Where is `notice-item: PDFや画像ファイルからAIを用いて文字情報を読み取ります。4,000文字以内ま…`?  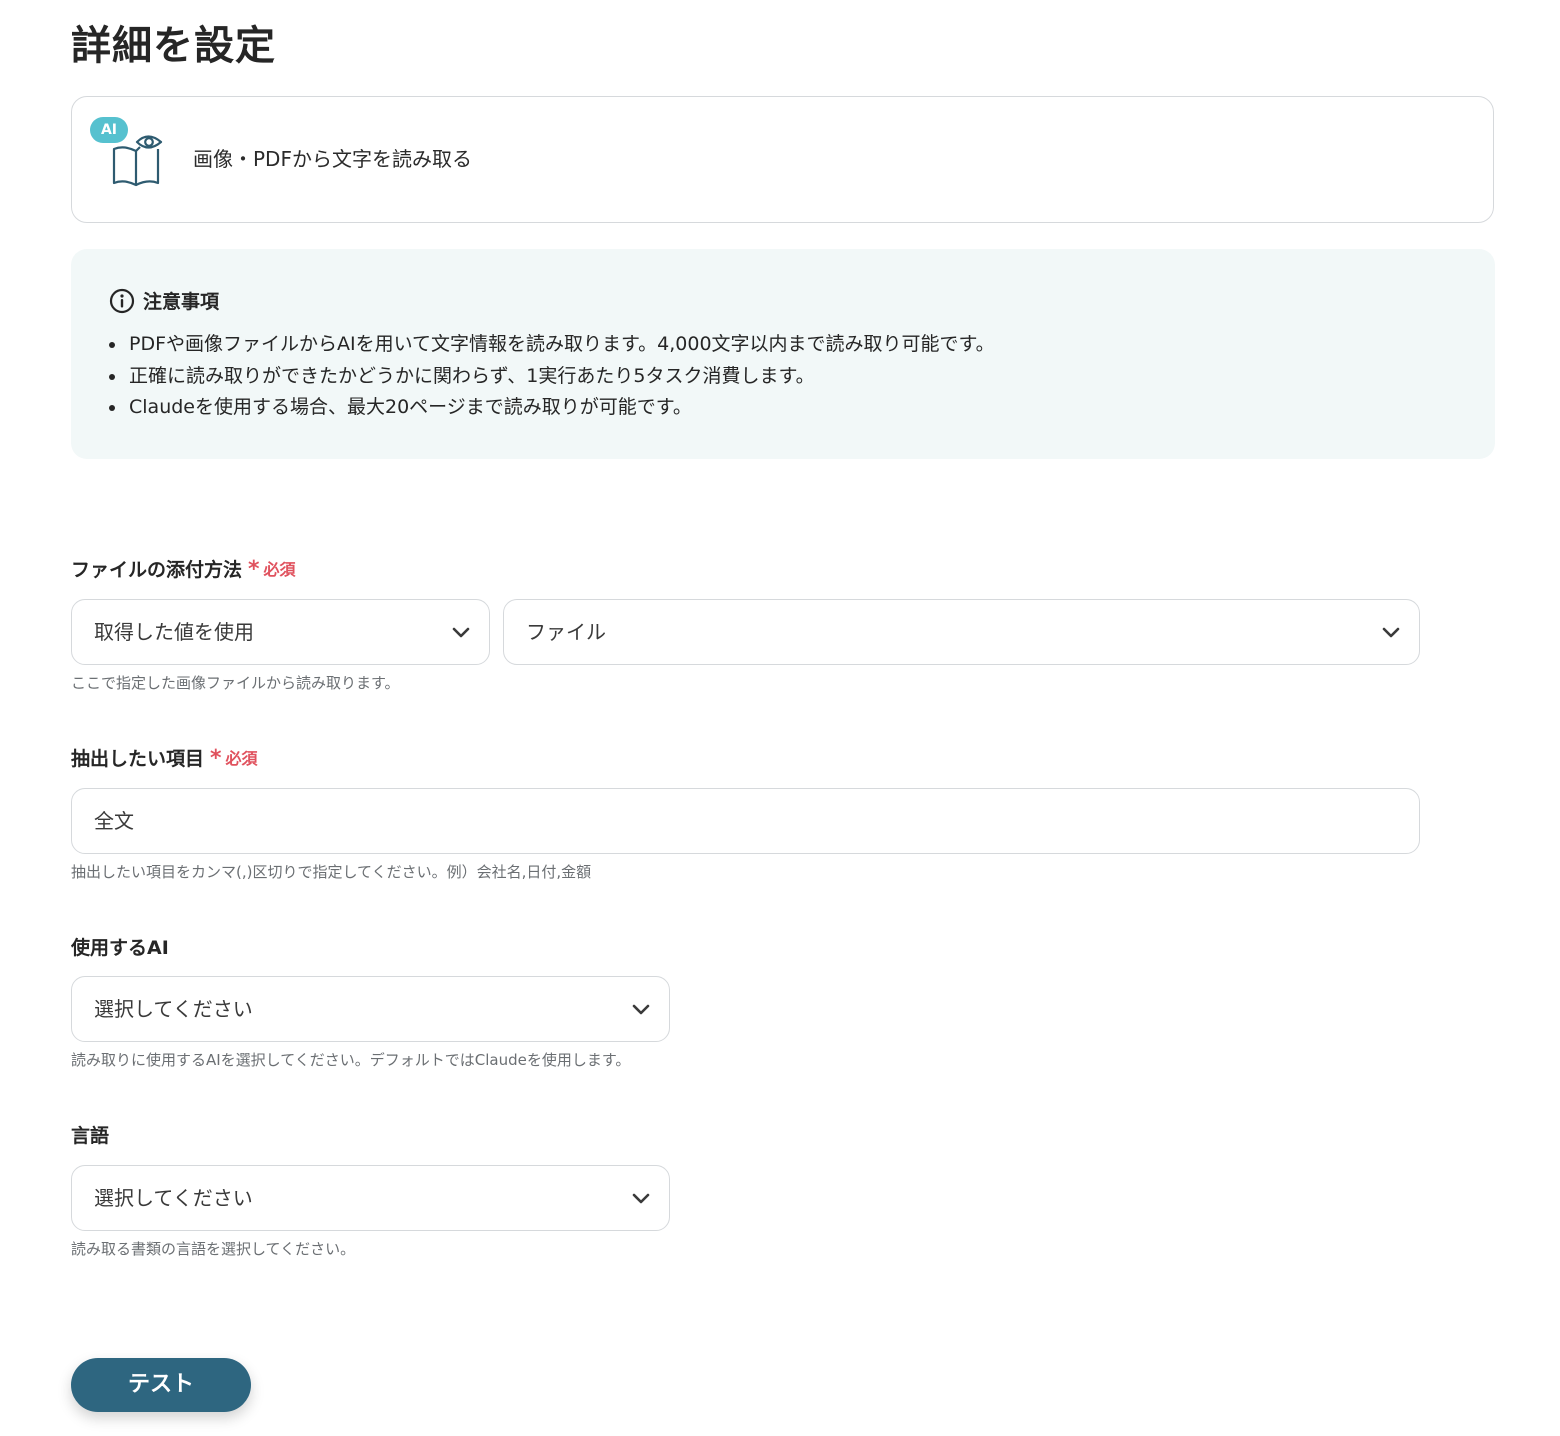 notice-item: PDFや画像ファイルからAIを用いて文字情報を読み取ります。4,000文字以内ま… is located at coordinates (561, 345).